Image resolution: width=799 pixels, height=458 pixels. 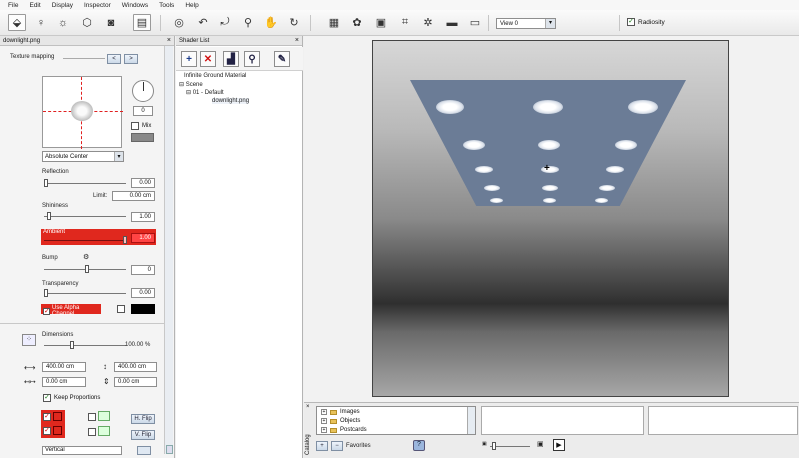 What do you see at coordinates (231, 101) in the screenshot?
I see `tree-item-selected: downlight.png` at bounding box center [231, 101].